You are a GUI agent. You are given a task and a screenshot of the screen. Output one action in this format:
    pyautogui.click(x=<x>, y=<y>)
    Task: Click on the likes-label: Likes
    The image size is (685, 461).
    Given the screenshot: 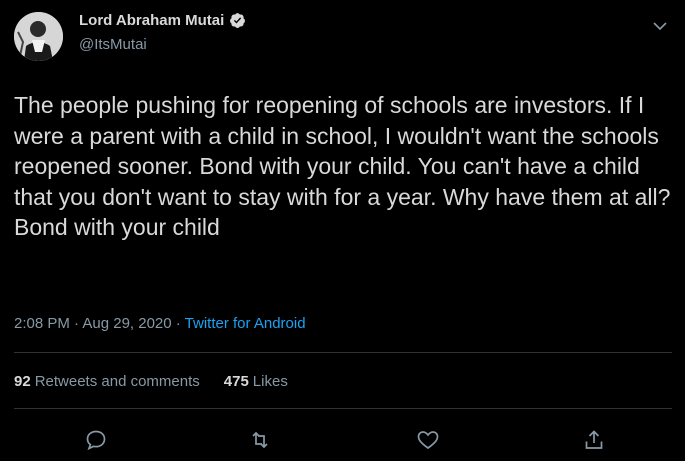 What is the action you would take?
    pyautogui.click(x=270, y=381)
    